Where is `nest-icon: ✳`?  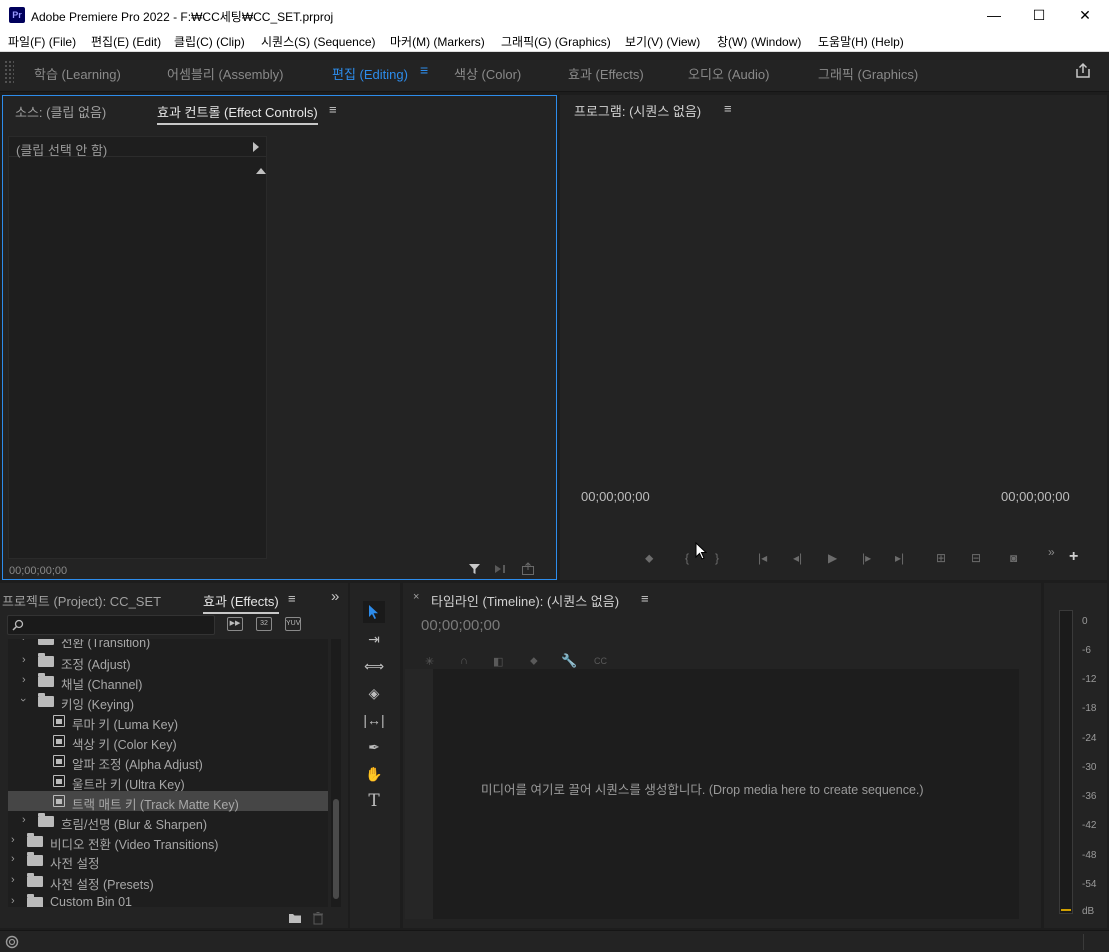 nest-icon: ✳ is located at coordinates (429, 661).